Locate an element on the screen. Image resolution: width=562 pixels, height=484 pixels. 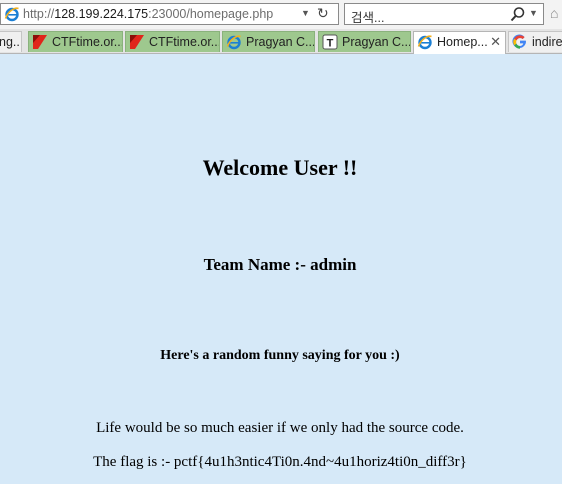
svg-text: T is located at coordinates (330, 44).